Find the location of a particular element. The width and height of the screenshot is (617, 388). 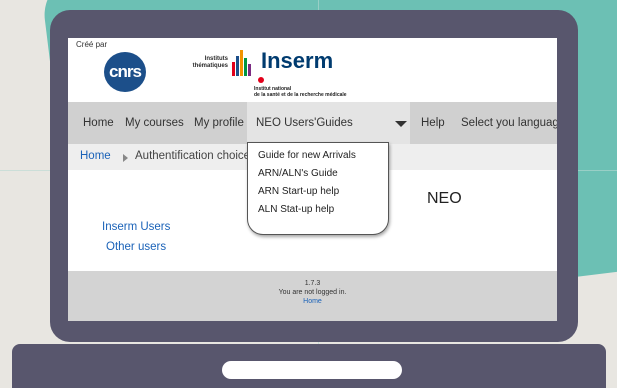

menu-item-aln-startup-help: ALN Stat-up help is located at coordinates (296, 209).